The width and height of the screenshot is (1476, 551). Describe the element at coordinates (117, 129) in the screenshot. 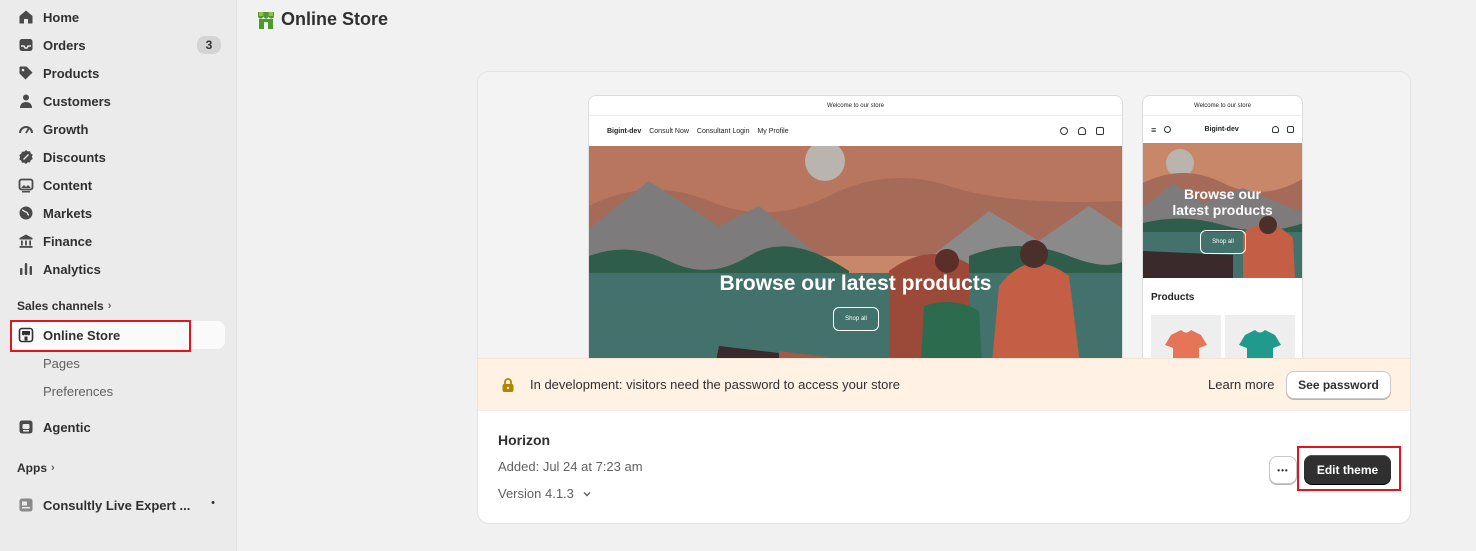

I see `sidebar-item-growth: Growth` at that location.